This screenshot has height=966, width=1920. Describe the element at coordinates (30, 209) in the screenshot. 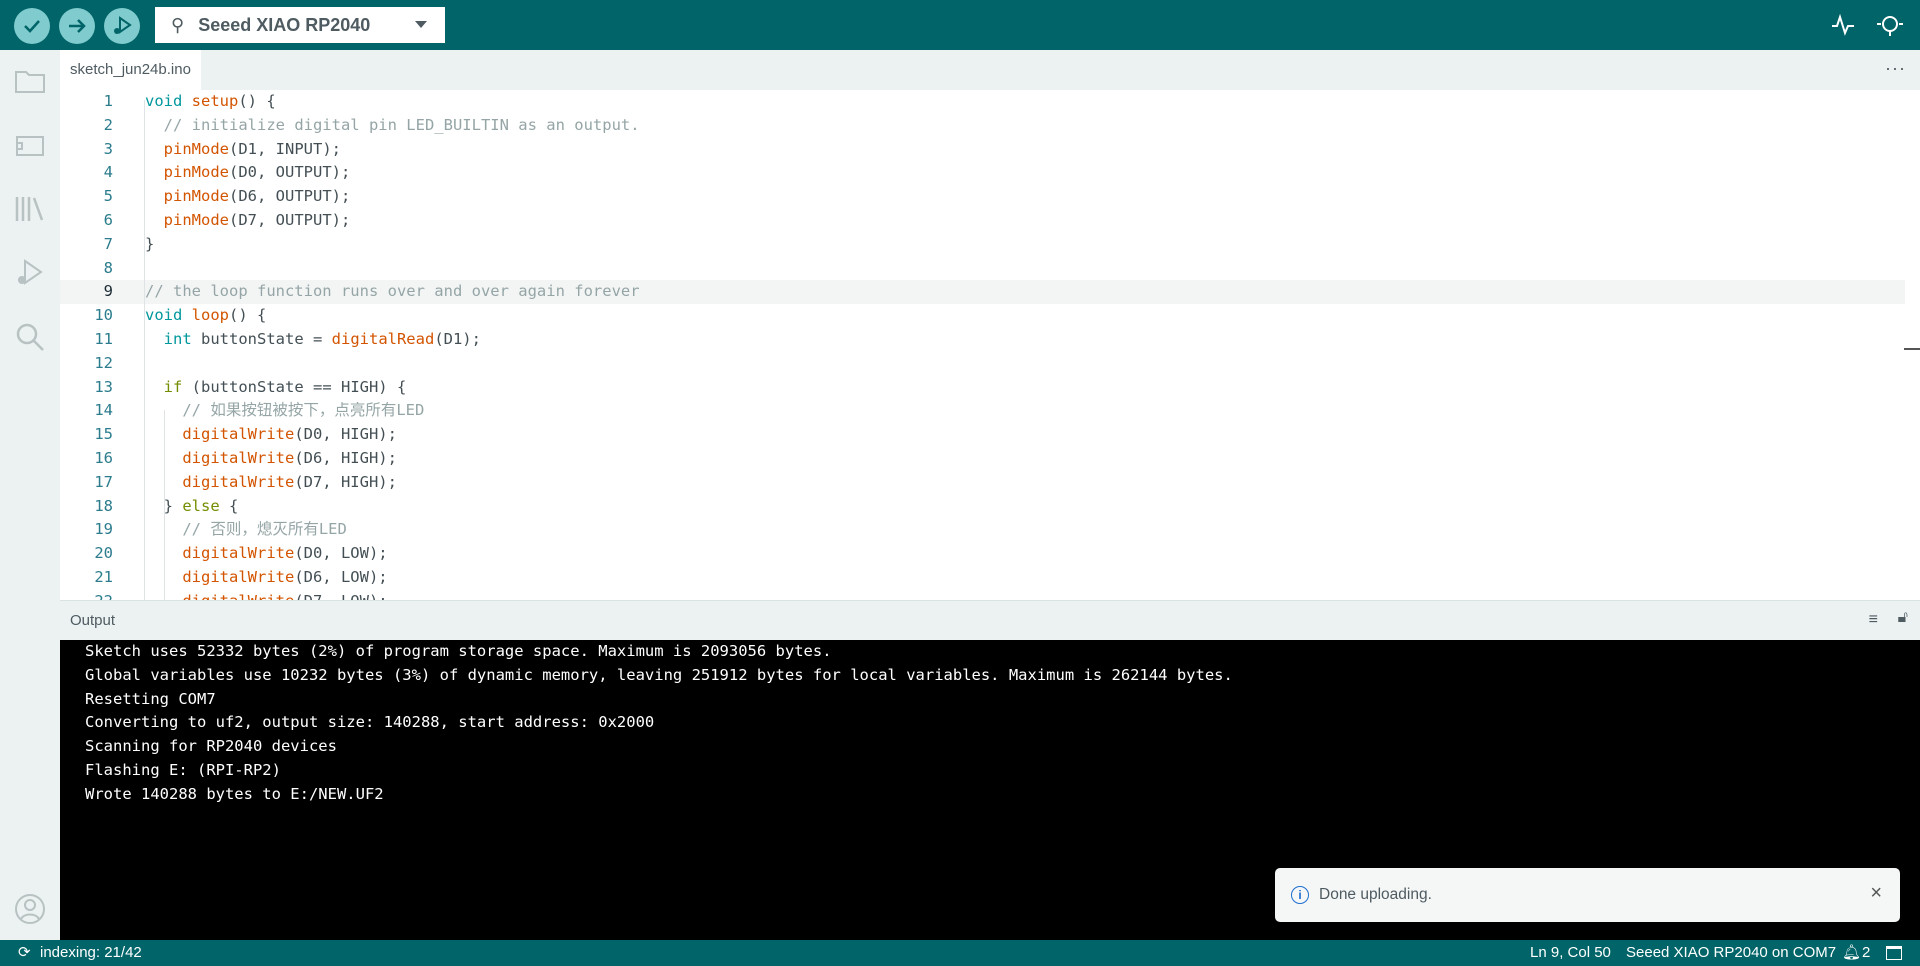

I see `library-manager-icon` at that location.